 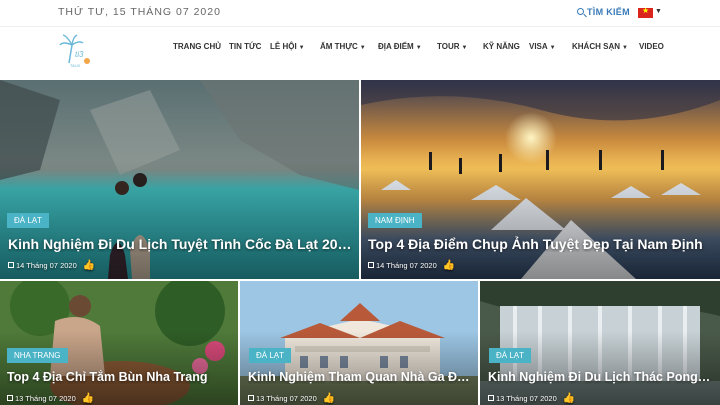 I want to click on nav-item-label: TOUR, so click(x=448, y=46).